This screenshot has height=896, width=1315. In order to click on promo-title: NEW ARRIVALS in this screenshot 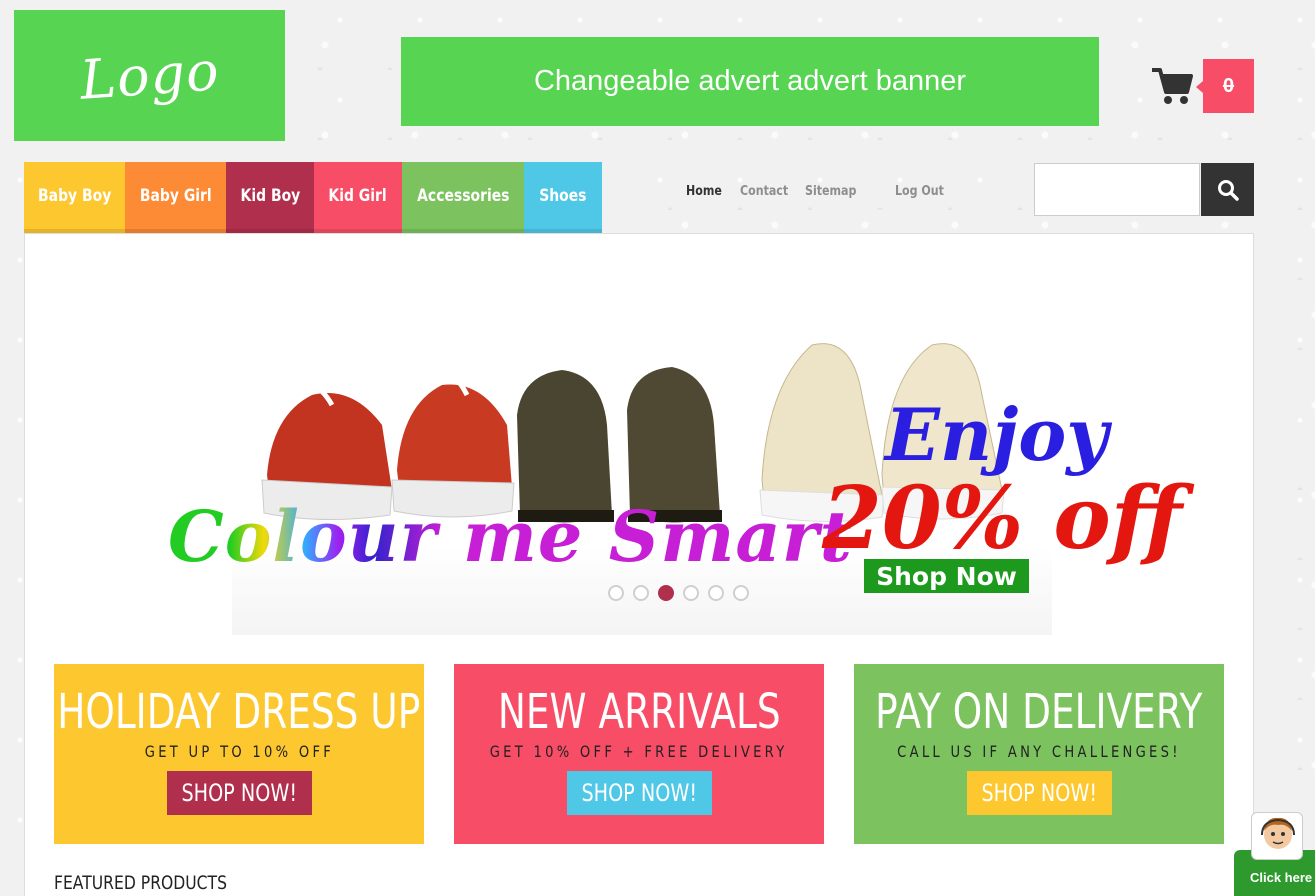, I will do `click(639, 712)`.